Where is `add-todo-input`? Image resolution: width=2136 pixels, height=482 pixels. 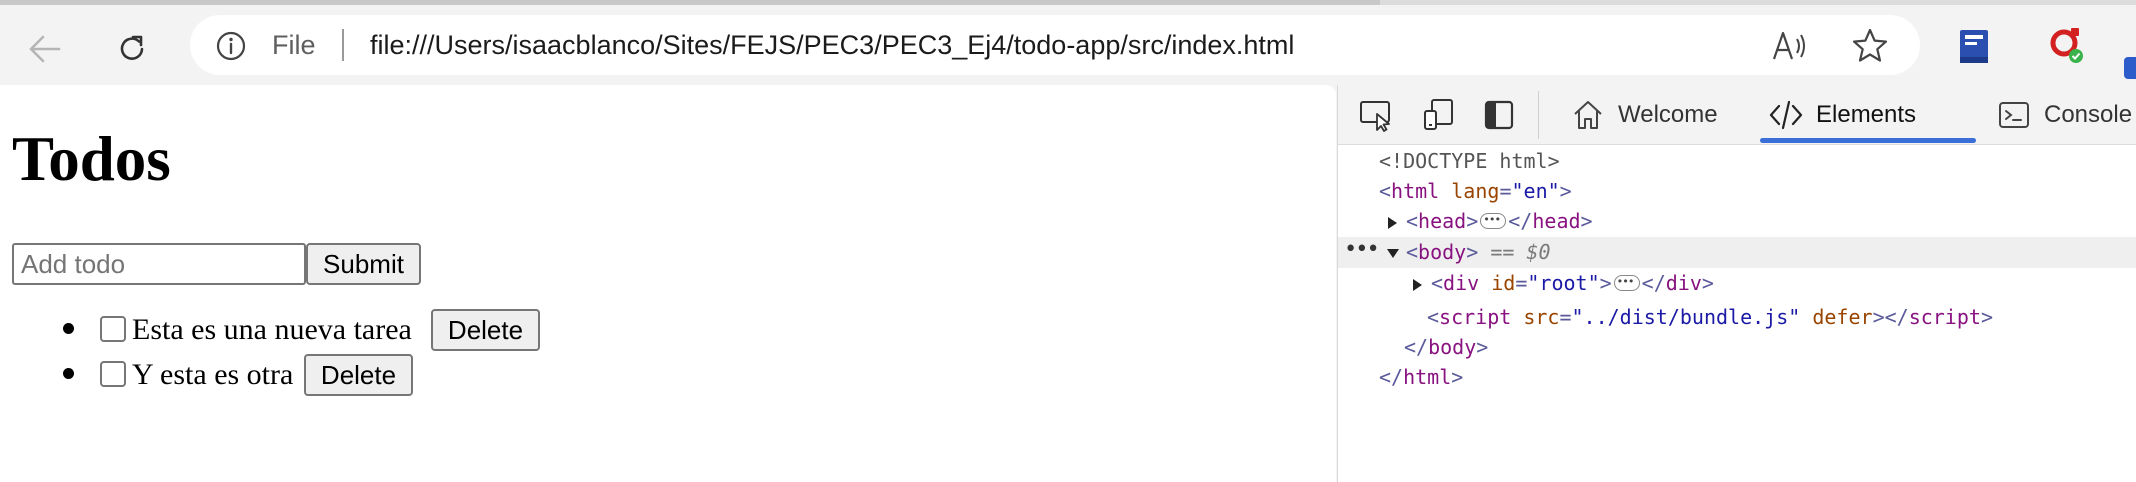
add-todo-input is located at coordinates (159, 264).